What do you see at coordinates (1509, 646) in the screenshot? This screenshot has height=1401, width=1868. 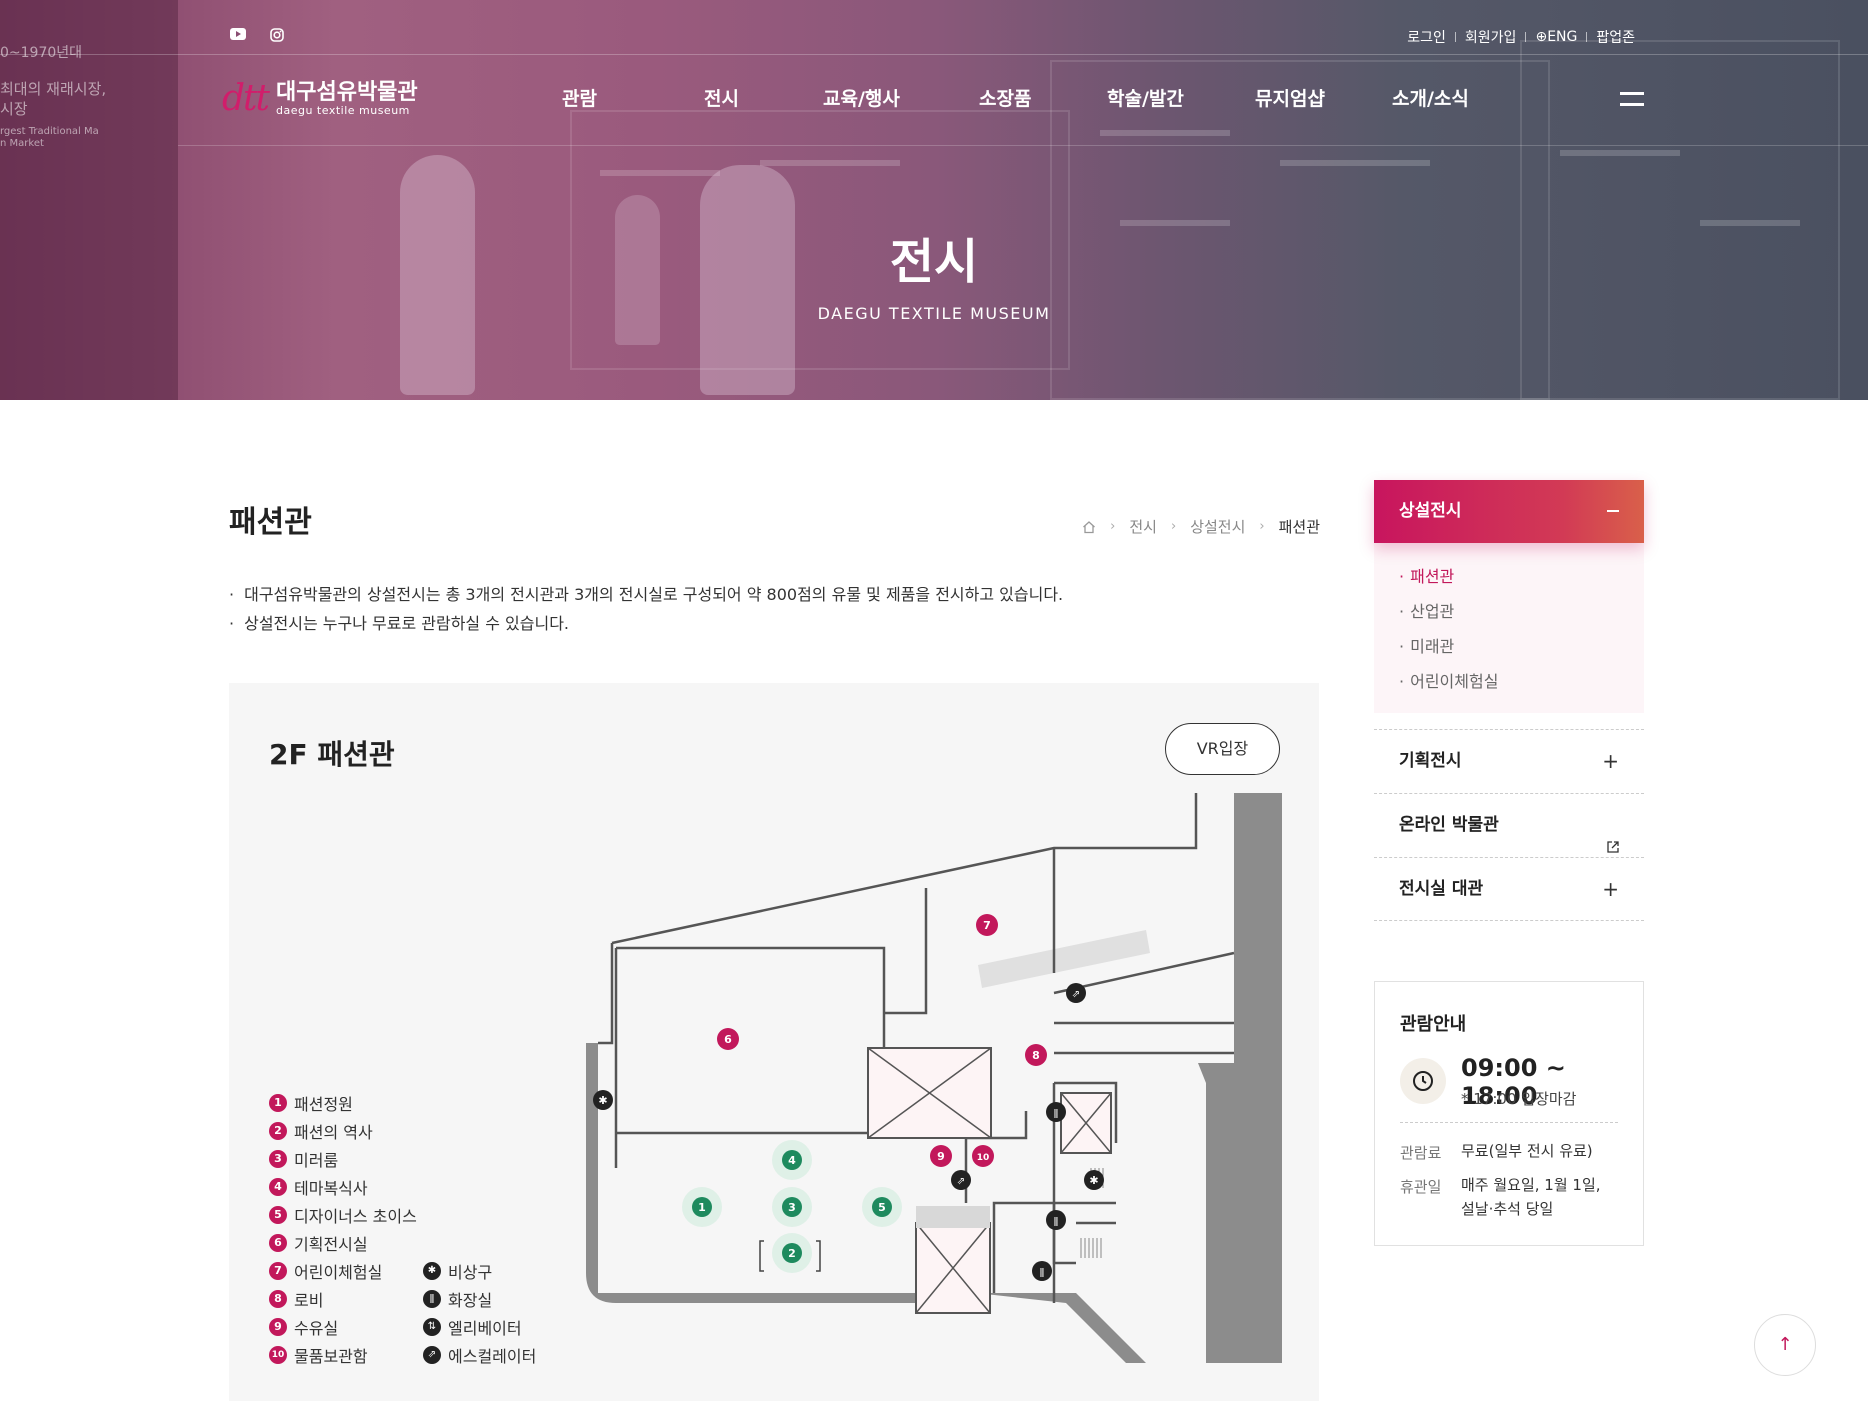 I see `side-nav-sub-item: 미래관` at bounding box center [1509, 646].